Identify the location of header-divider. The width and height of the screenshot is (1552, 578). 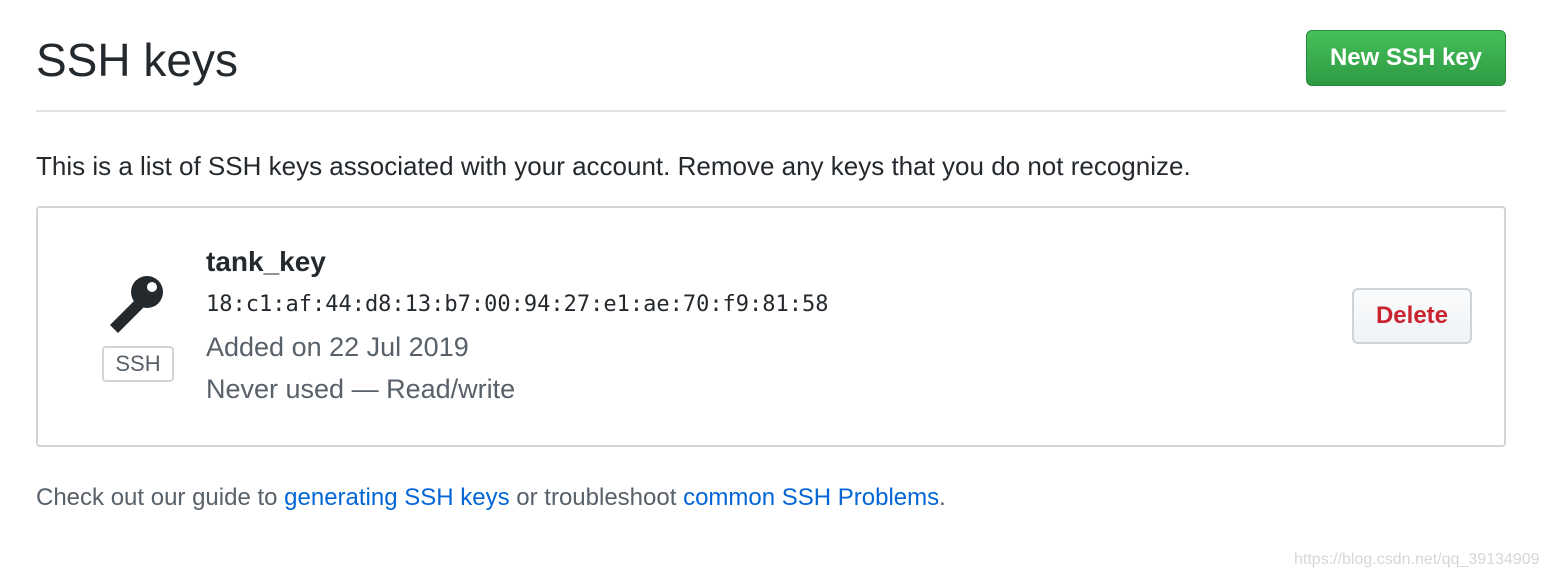
(771, 111).